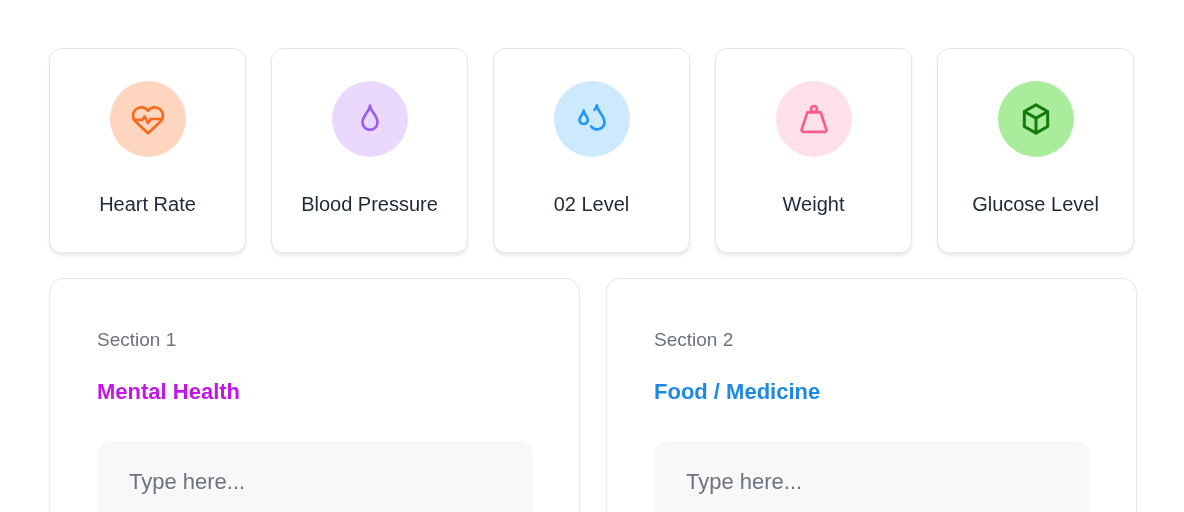 This screenshot has height=512, width=1184. I want to click on metric-label: Glucose Level, so click(1035, 204).